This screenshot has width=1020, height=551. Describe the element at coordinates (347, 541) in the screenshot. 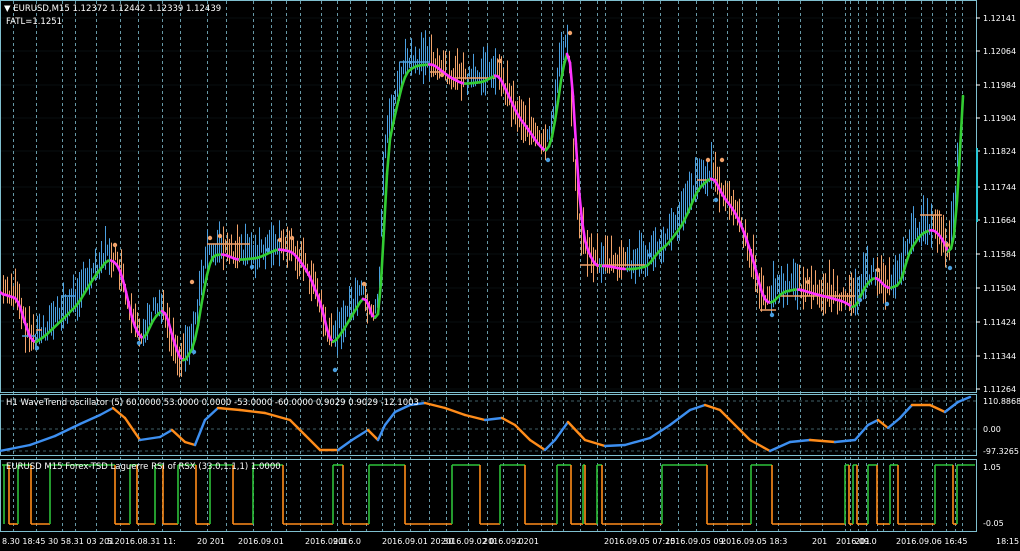

I see `time-tick-label: 2016.0` at that location.